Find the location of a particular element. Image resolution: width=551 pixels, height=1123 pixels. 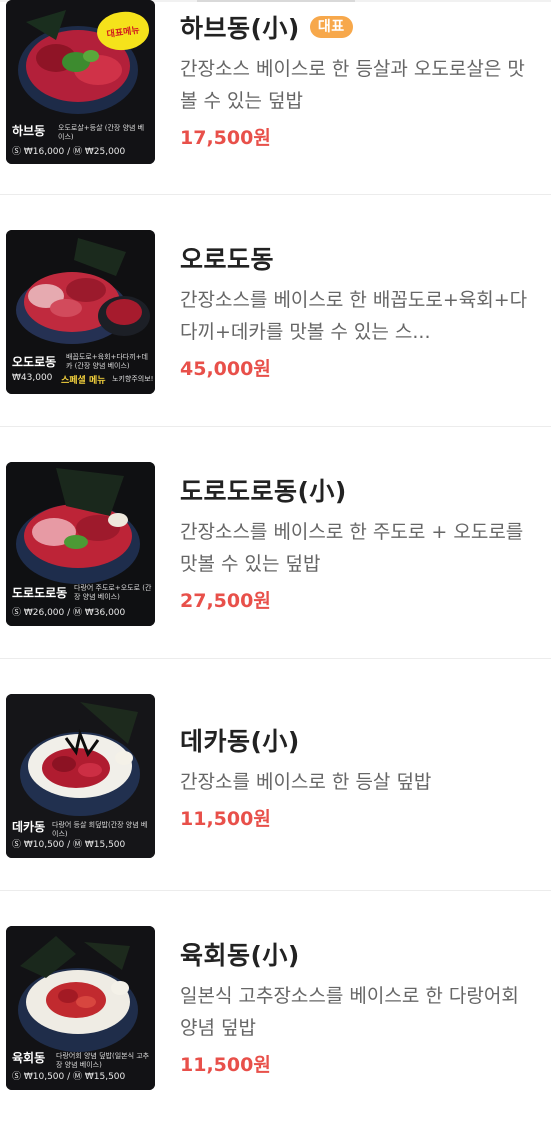

menu-title: 육회동(小) is located at coordinates (356, 954).